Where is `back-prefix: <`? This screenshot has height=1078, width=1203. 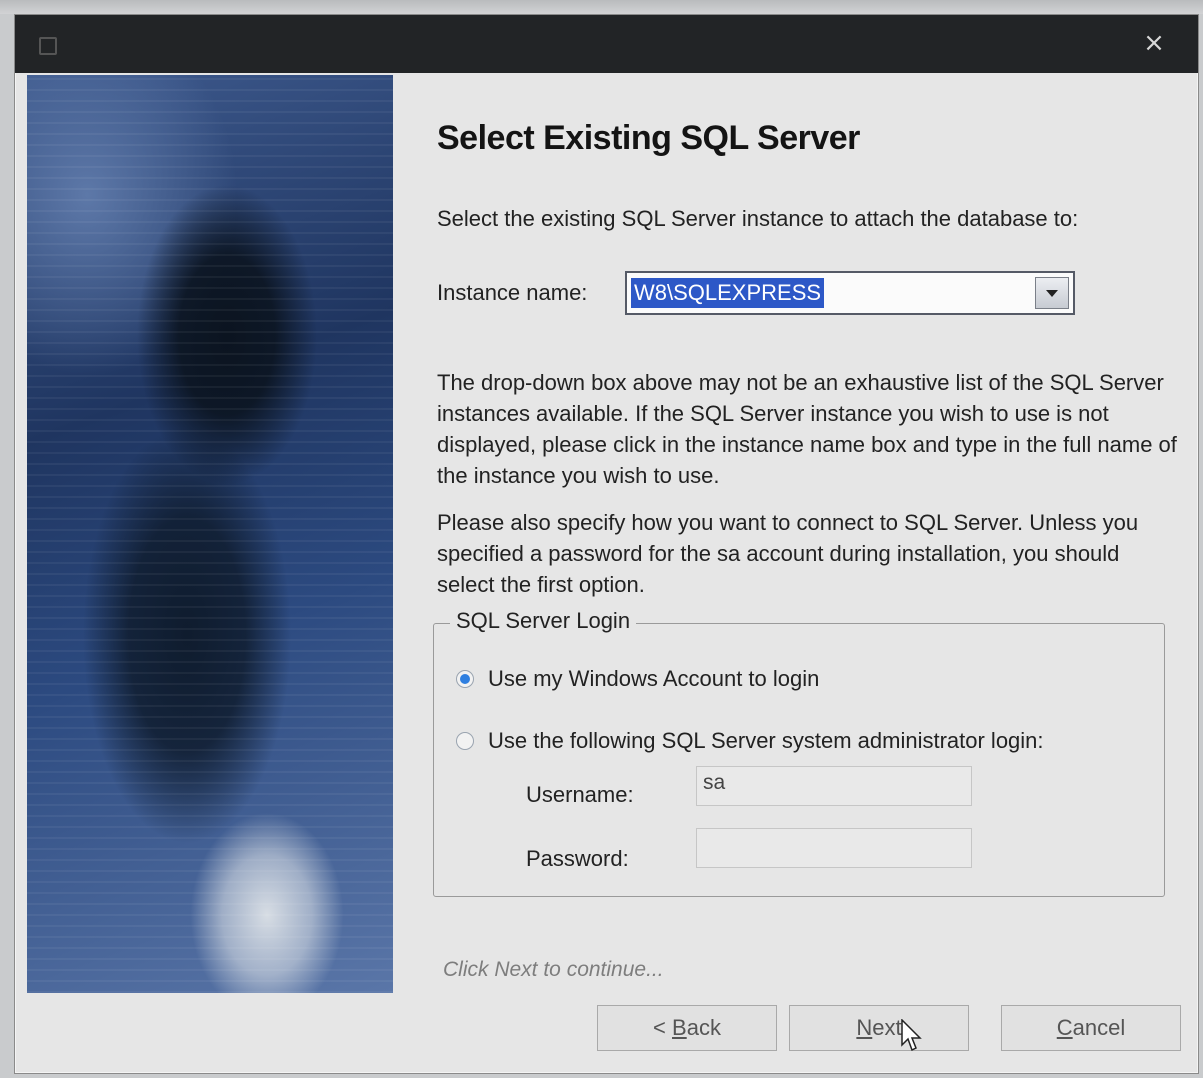 back-prefix: < is located at coordinates (663, 1027).